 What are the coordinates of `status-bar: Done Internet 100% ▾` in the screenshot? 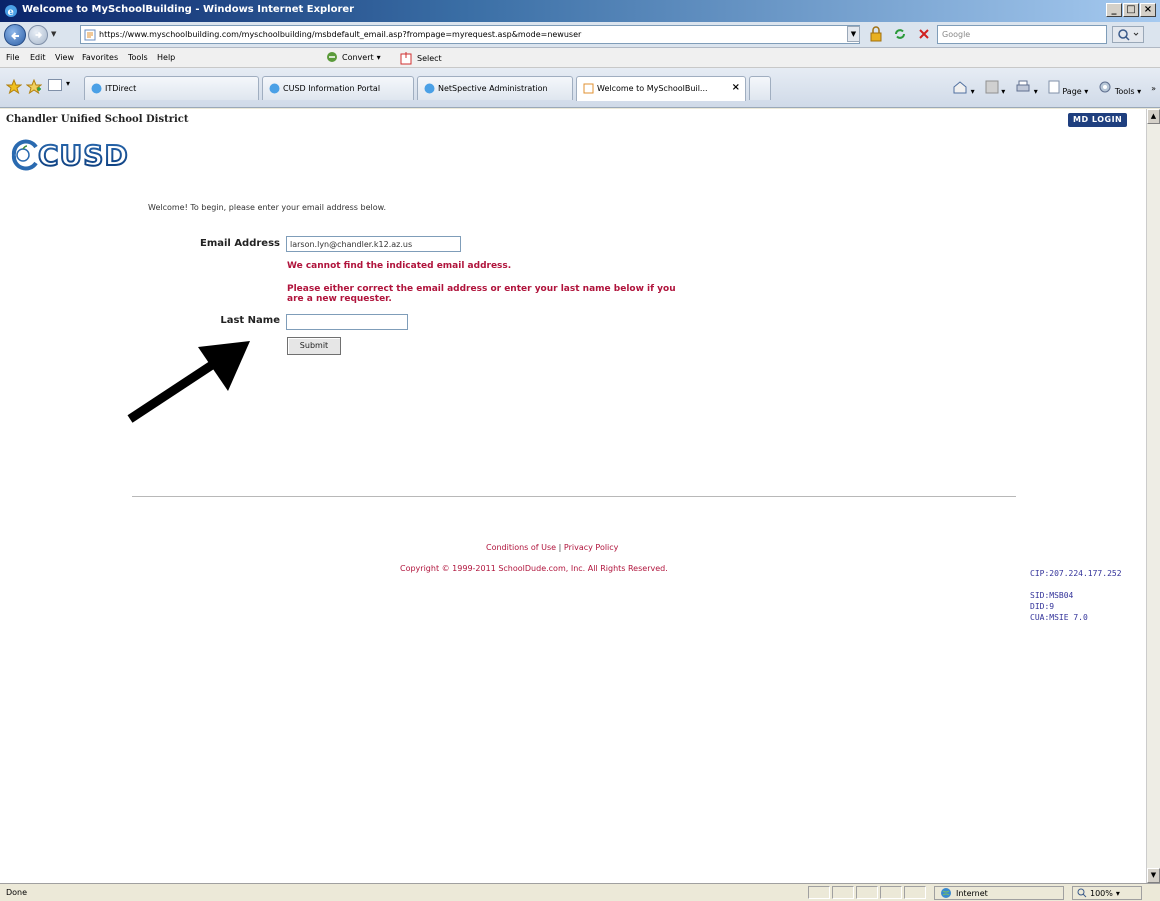 It's located at (580, 892).